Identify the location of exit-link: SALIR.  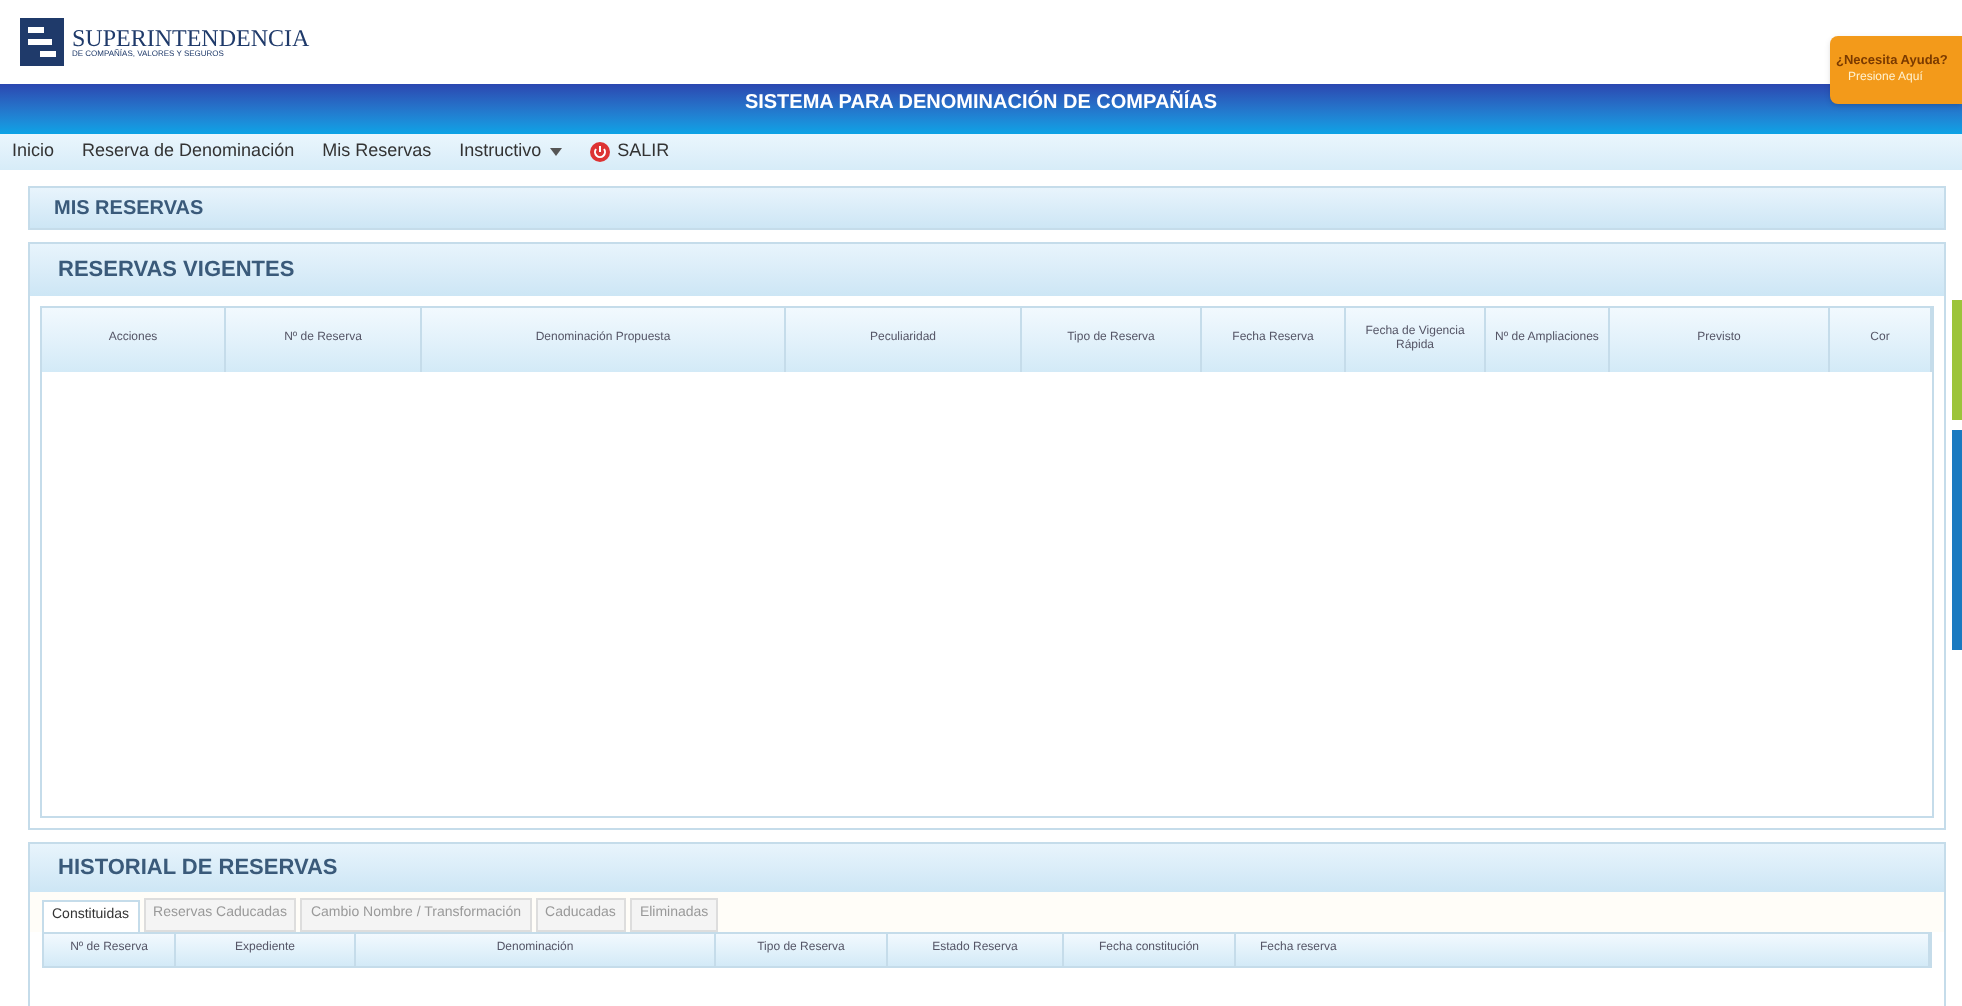
(629, 152).